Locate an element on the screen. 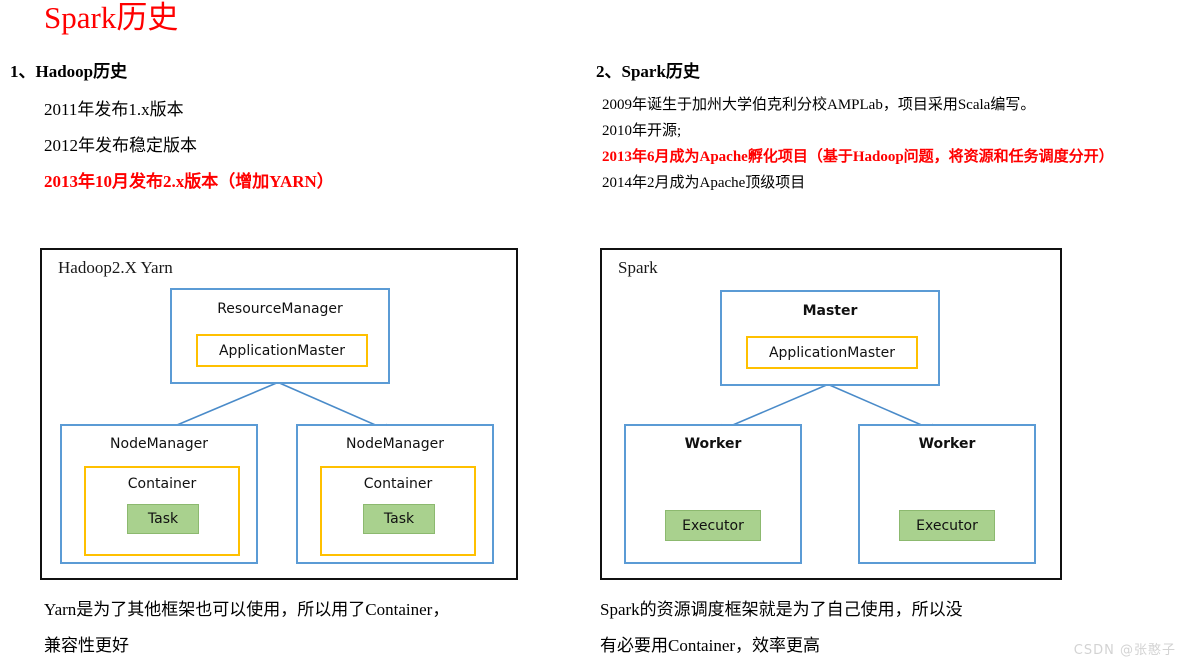 Image resolution: width=1184 pixels, height=664 pixels. page-title: Spark历史 is located at coordinates (111, 17).